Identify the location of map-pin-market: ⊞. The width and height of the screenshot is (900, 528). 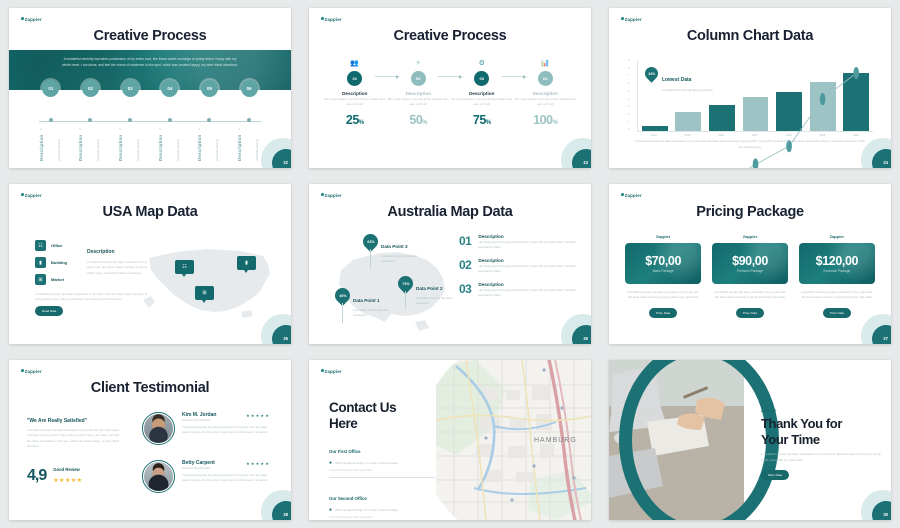
(204, 294).